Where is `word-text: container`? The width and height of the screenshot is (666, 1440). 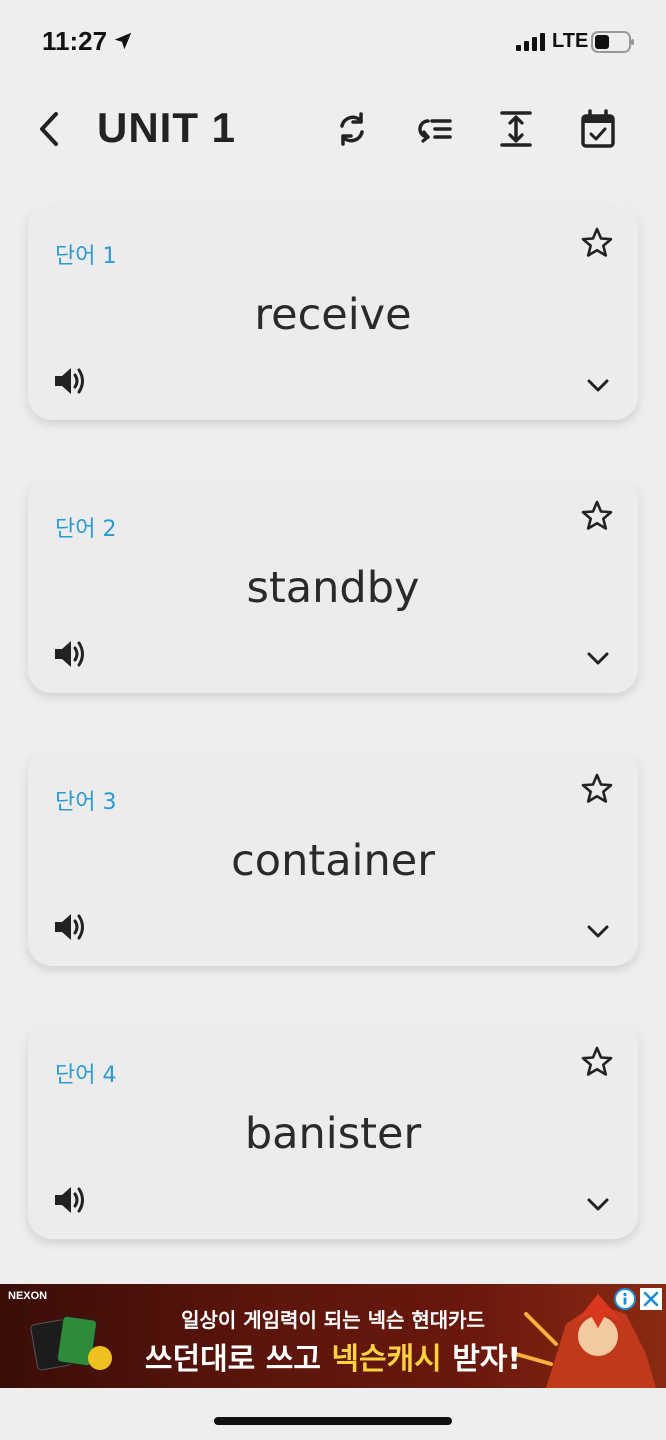 word-text: container is located at coordinates (333, 861).